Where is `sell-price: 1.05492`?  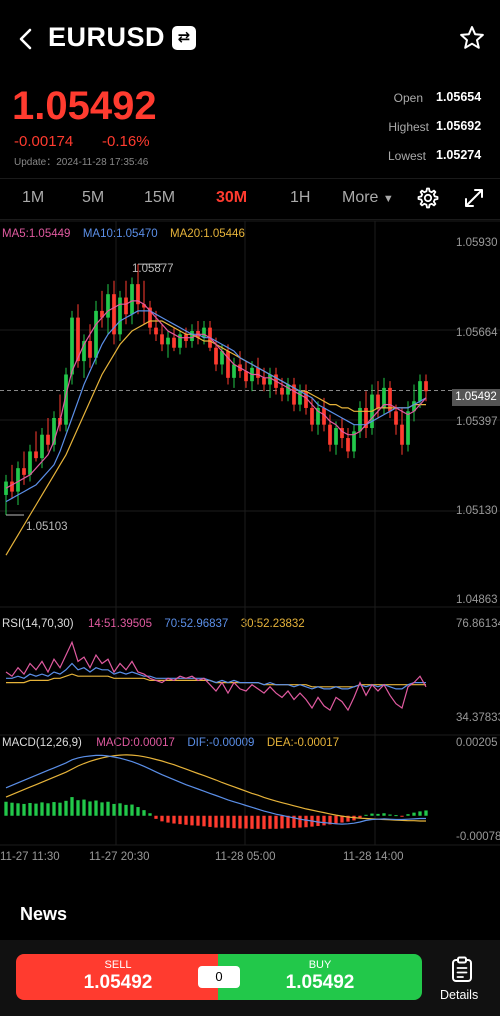 sell-price: 1.05492 is located at coordinates (118, 982).